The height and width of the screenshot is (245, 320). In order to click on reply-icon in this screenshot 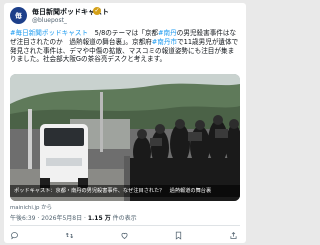, I will do `click(14, 236)`.